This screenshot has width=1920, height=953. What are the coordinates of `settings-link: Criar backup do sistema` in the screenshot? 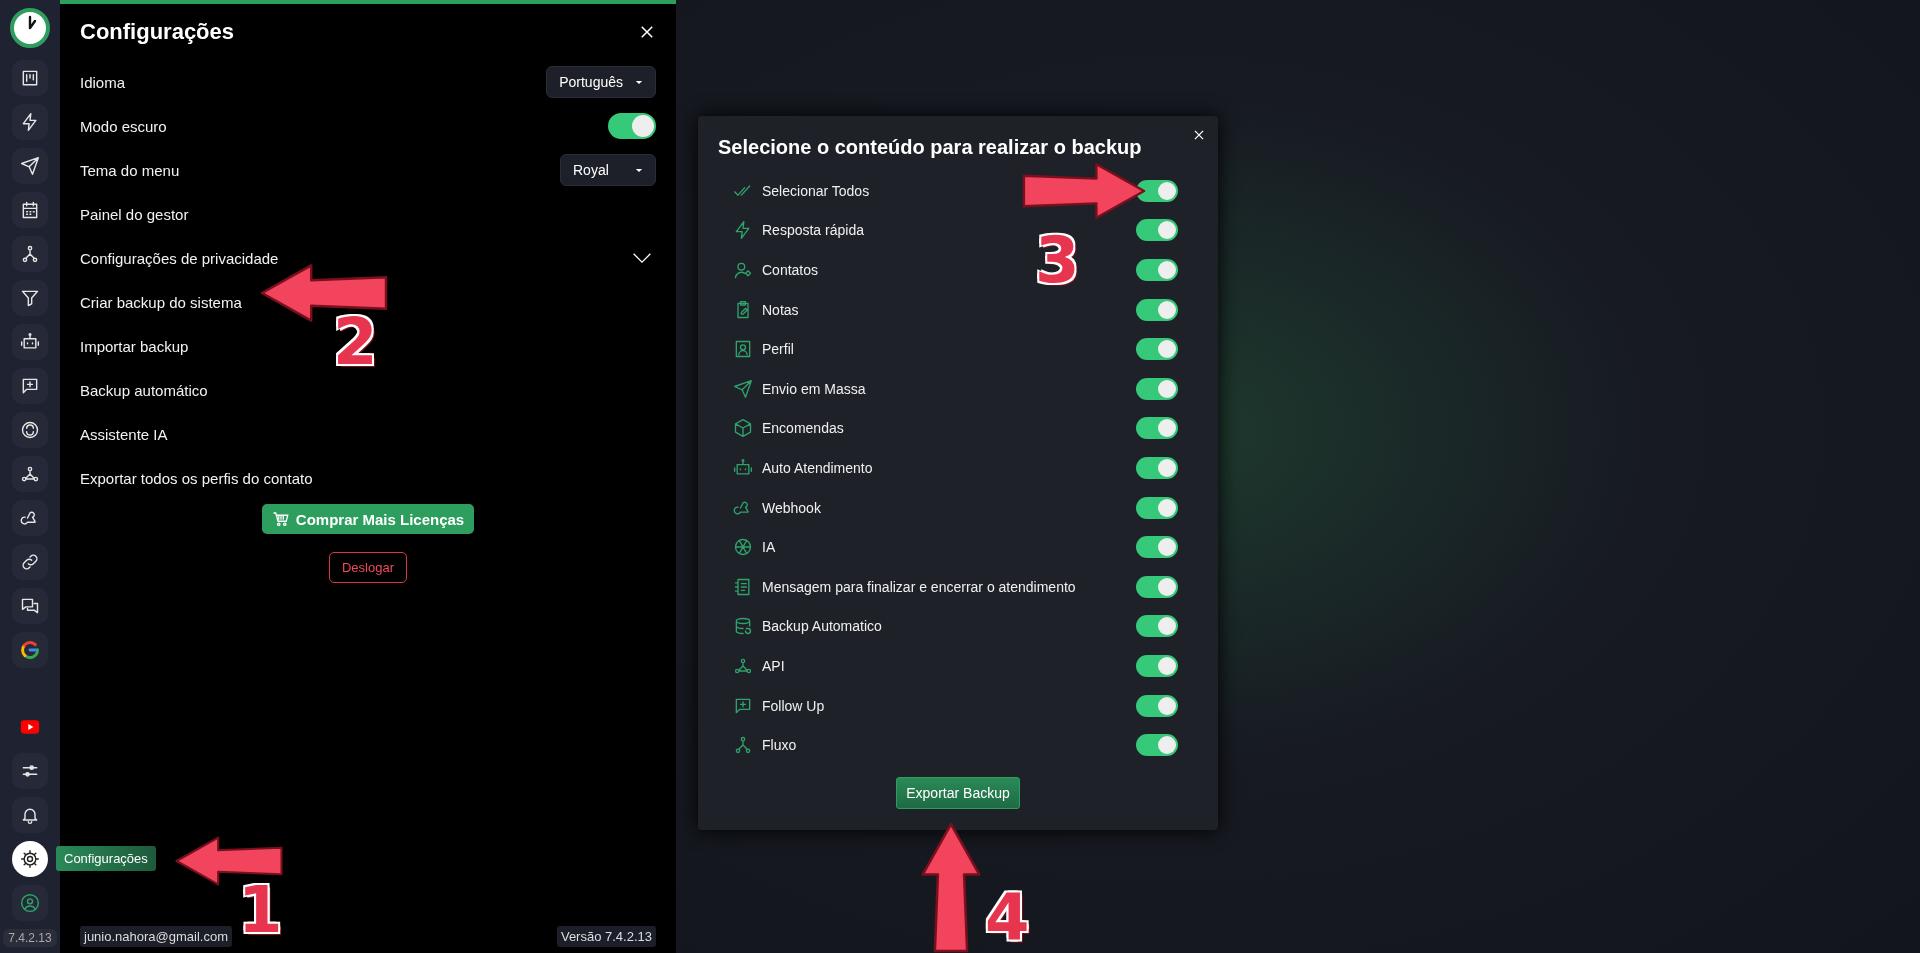 It's located at (161, 302).